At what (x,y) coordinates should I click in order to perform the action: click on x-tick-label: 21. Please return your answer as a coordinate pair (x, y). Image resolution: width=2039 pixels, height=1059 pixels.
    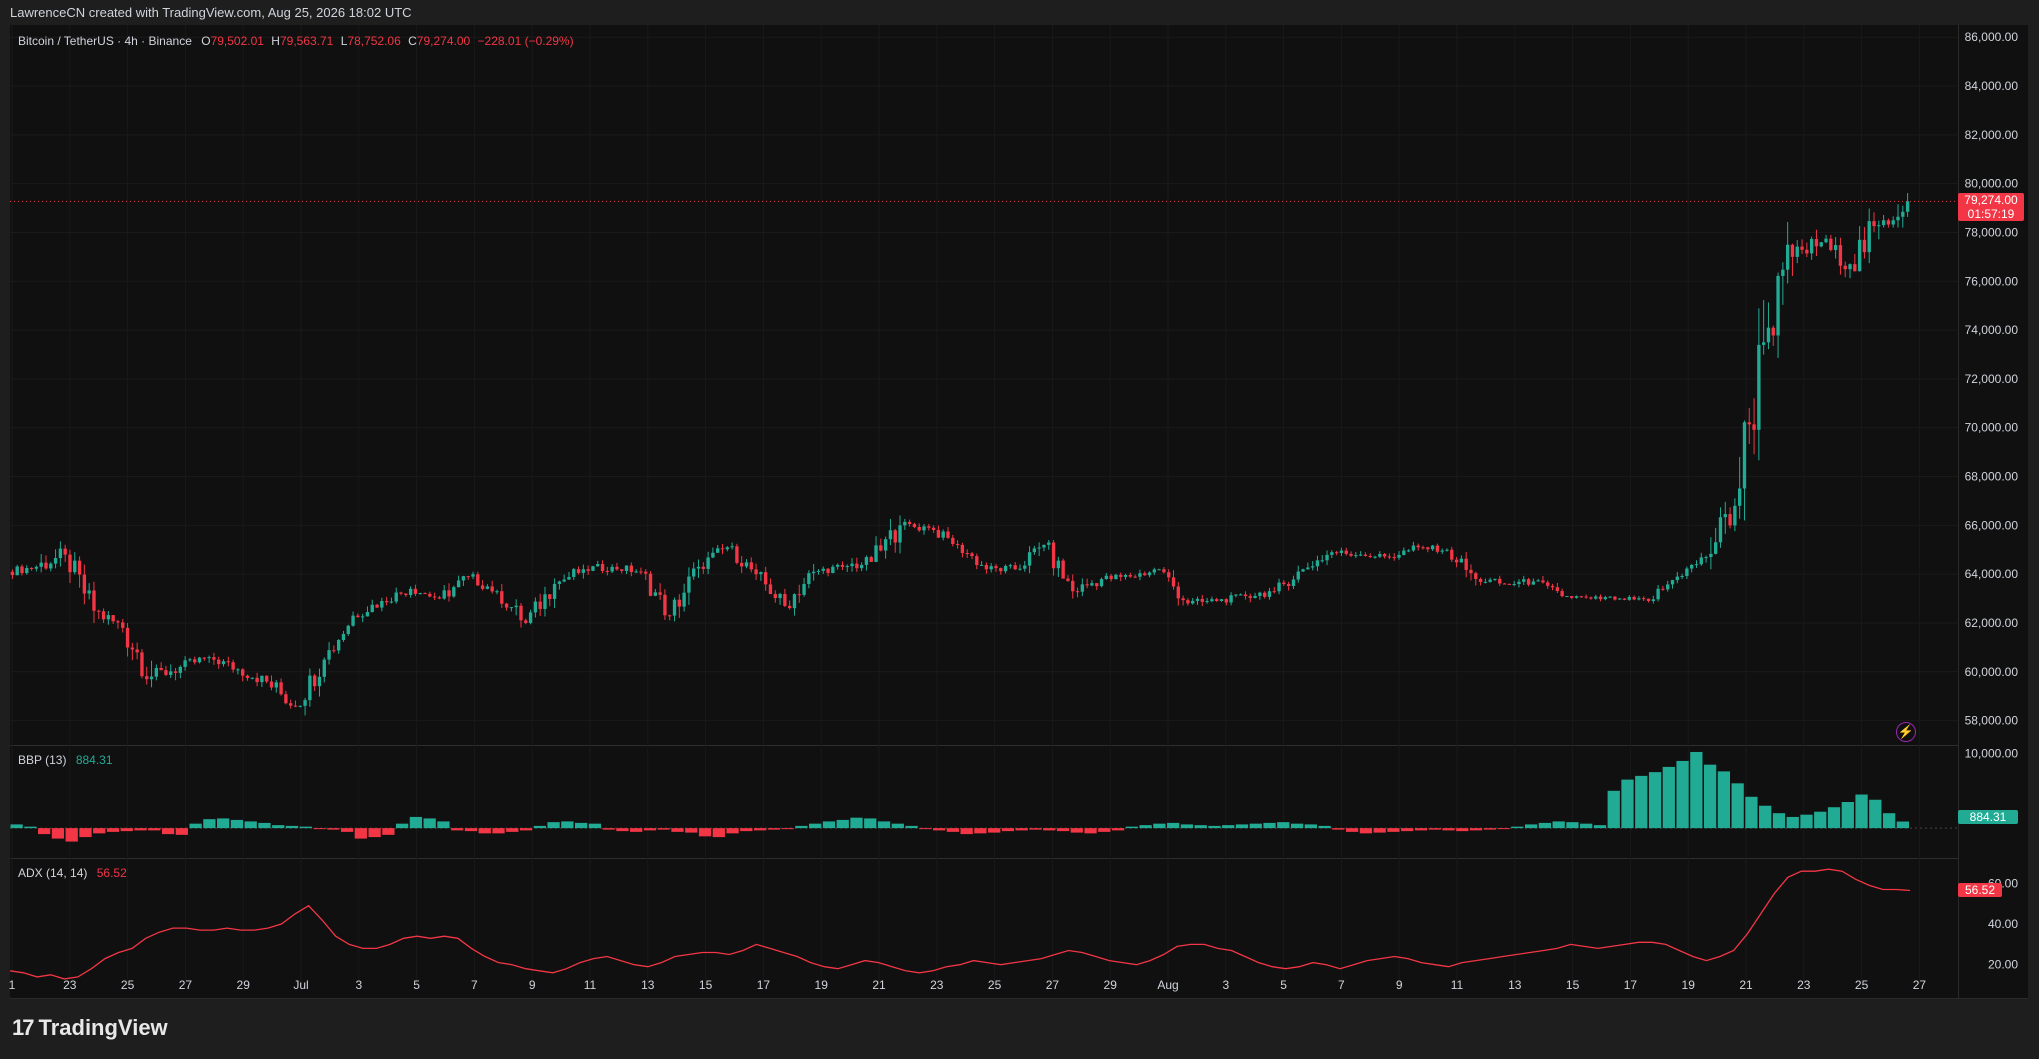
    Looking at the image, I should click on (1746, 985).